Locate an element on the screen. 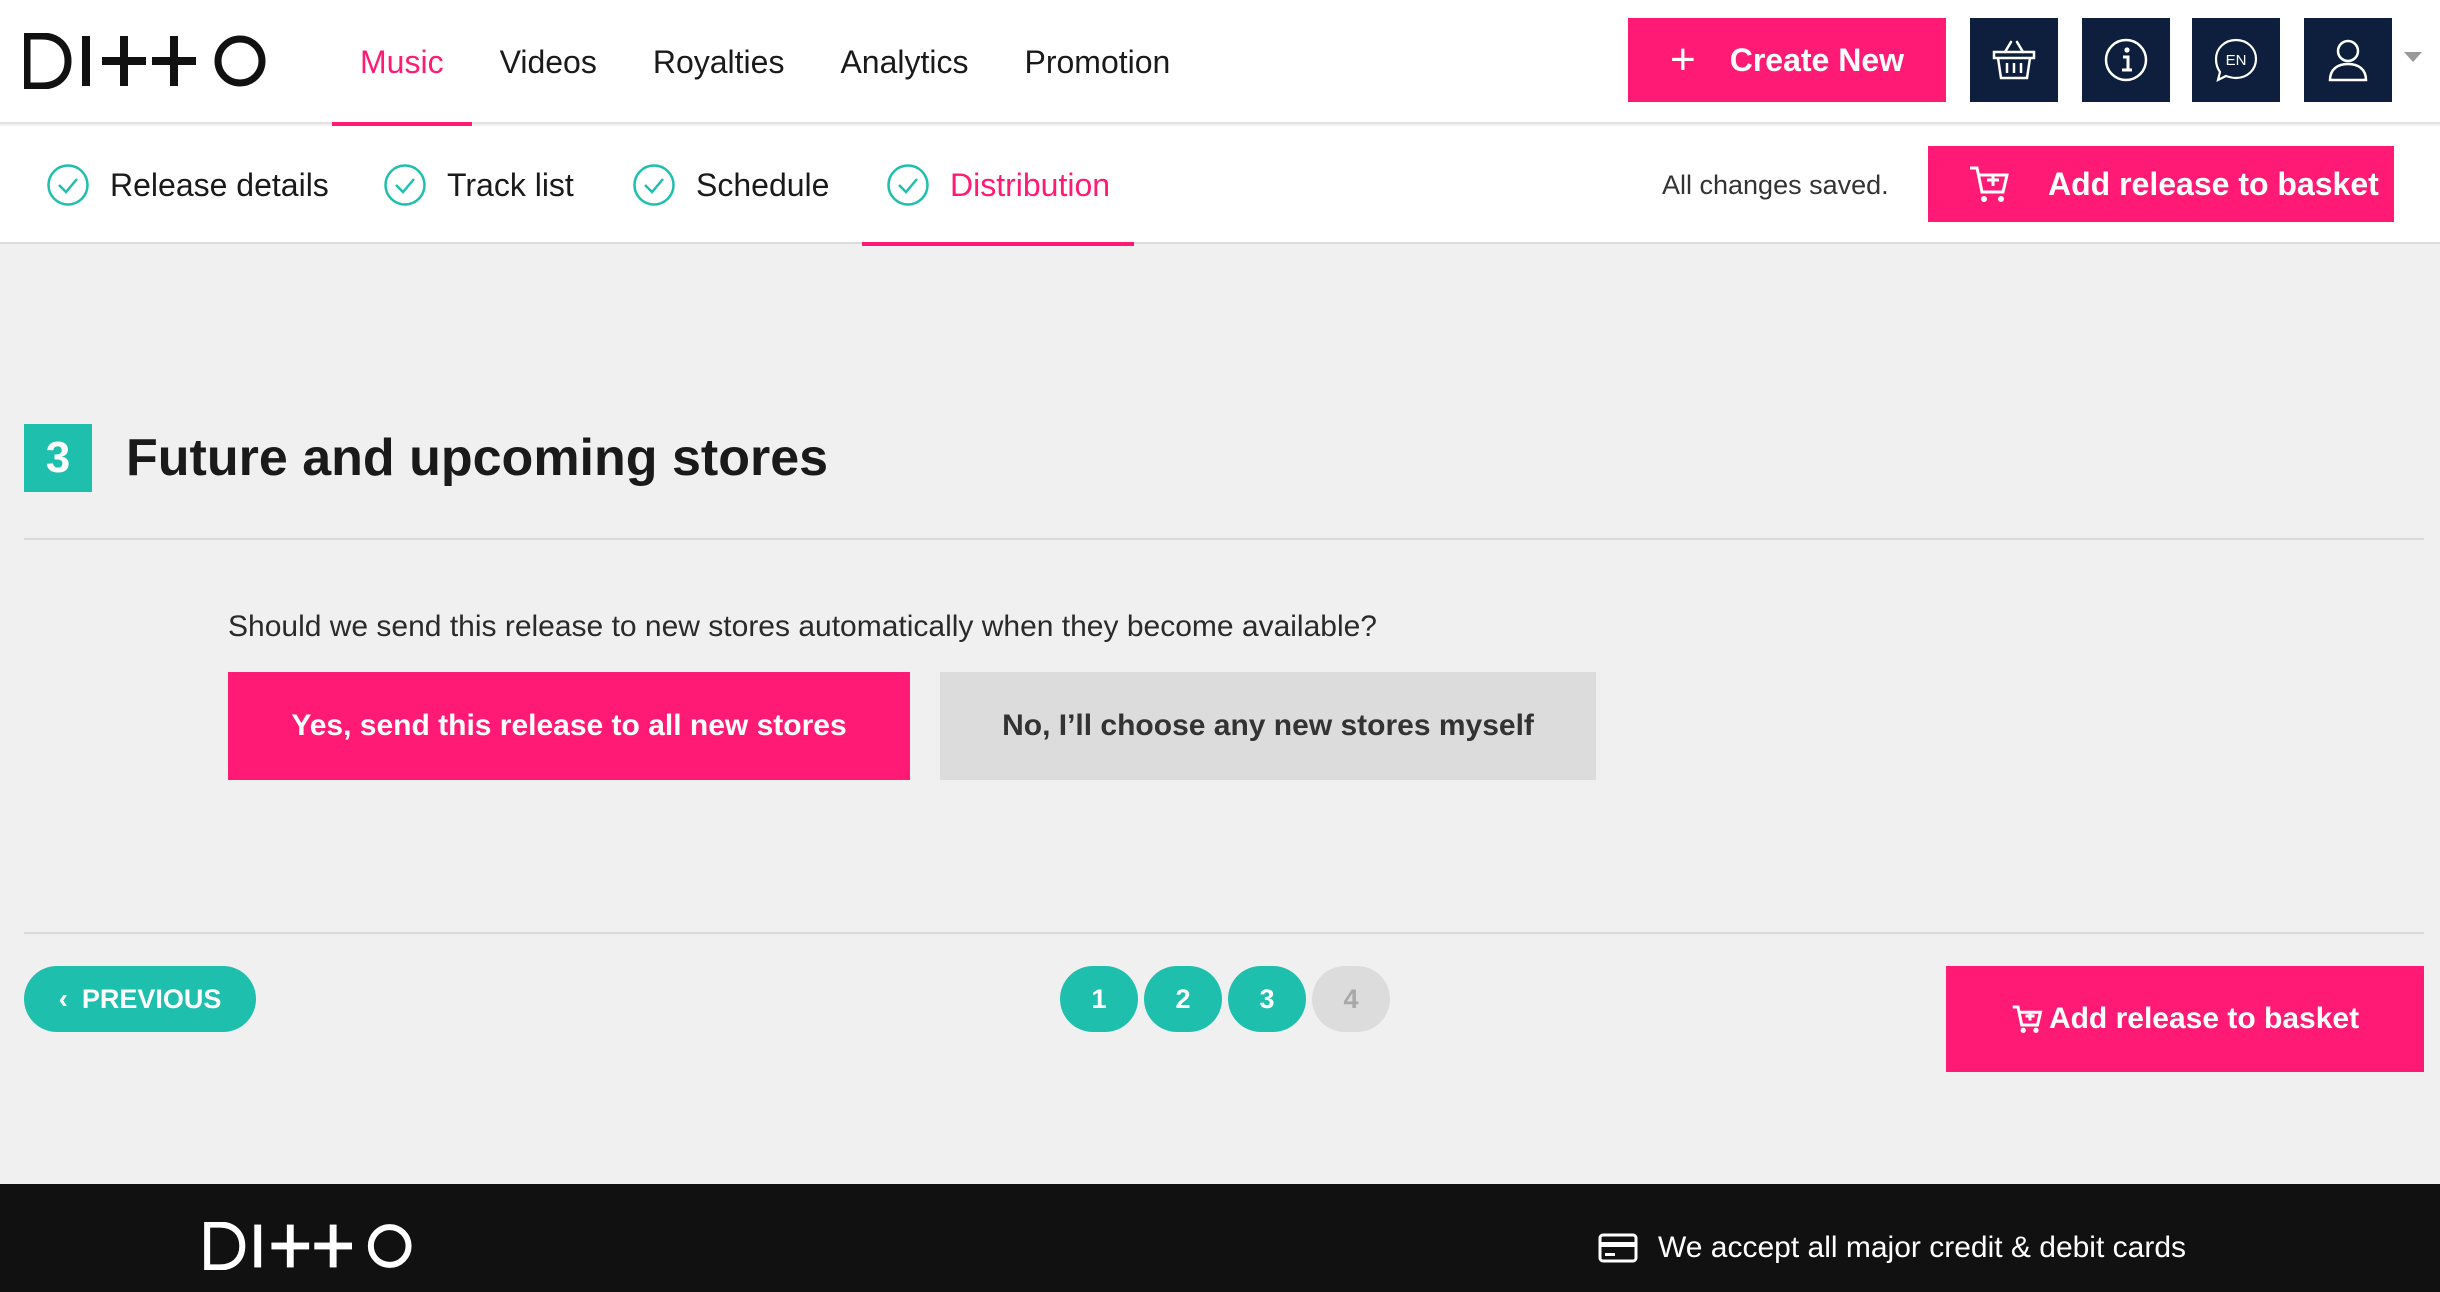  step-release-details: Release details is located at coordinates (187, 185).